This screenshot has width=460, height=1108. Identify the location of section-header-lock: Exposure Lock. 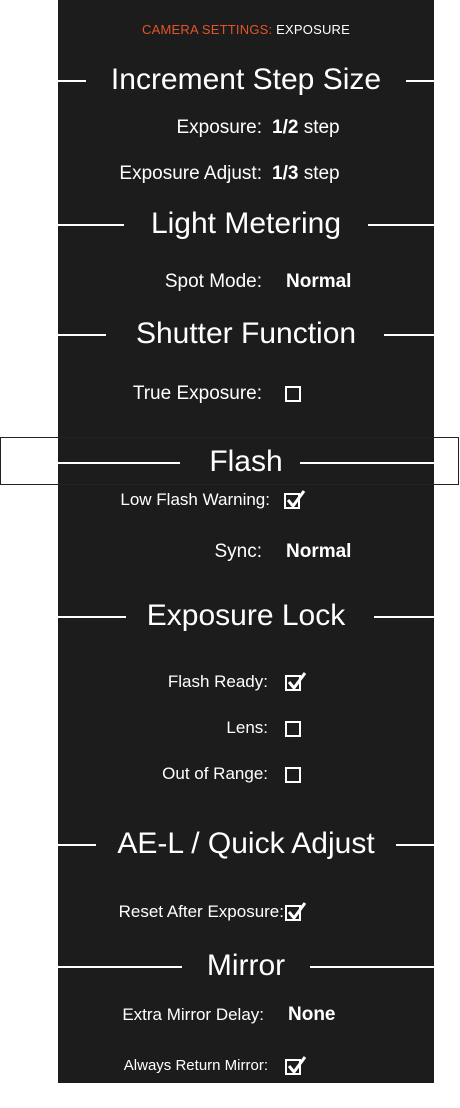
(246, 616).